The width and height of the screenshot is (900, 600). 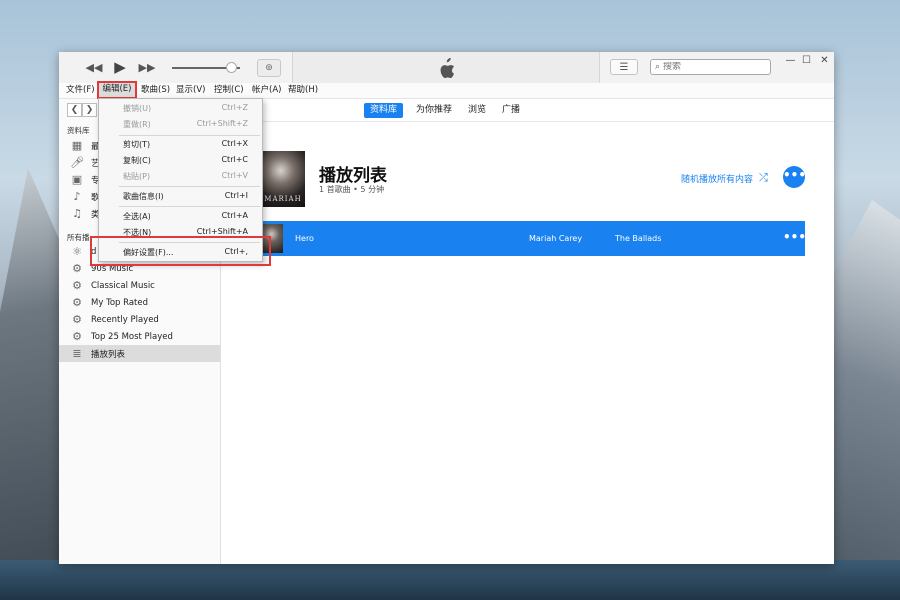 I want to click on menu-controls: 控制(C), so click(x=229, y=90).